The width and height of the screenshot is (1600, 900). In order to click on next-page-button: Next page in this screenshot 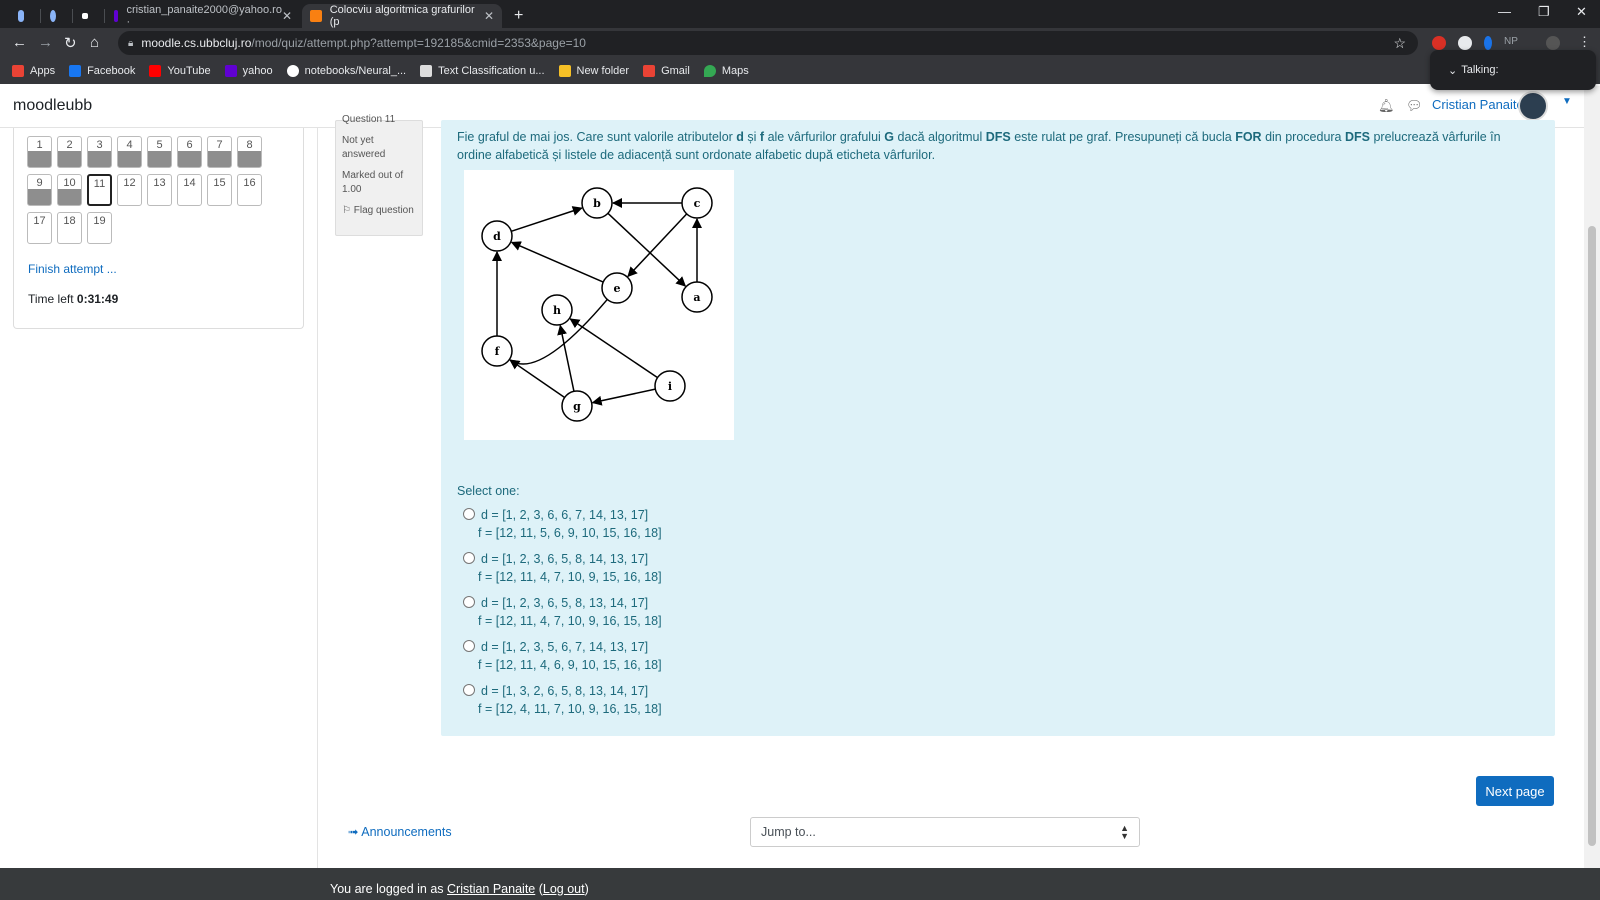, I will do `click(1515, 791)`.